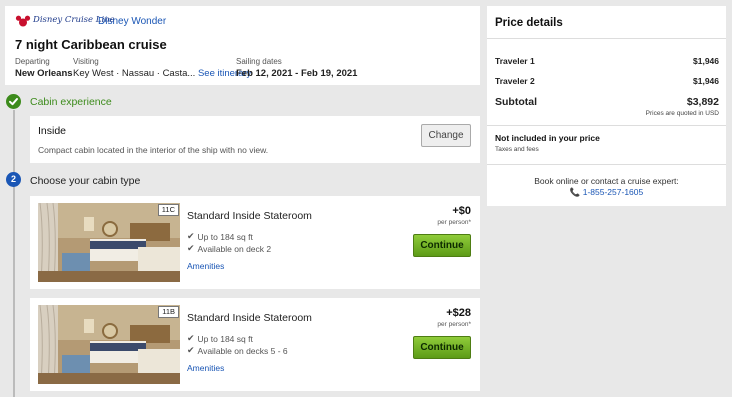 Image resolution: width=732 pixels, height=397 pixels. Describe the element at coordinates (259, 61) in the screenshot. I see `sailing-label: Sailing dates` at that location.